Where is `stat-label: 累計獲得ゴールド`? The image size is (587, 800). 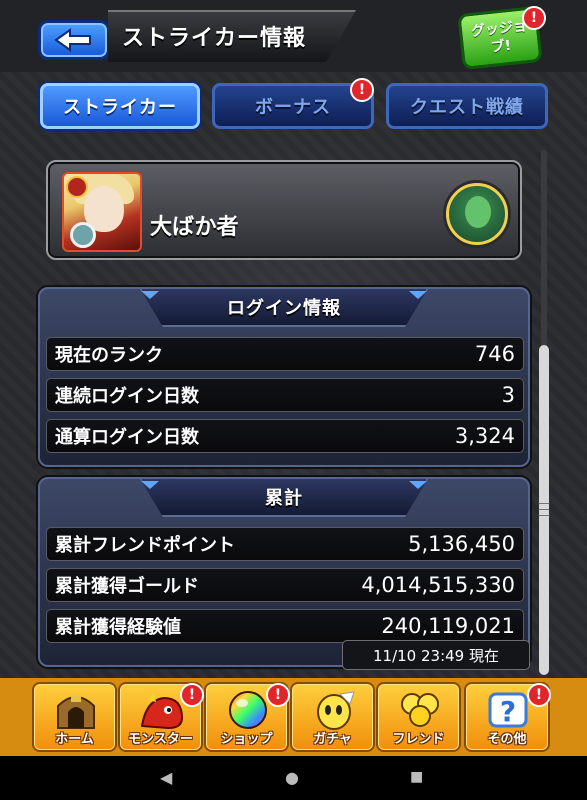 stat-label: 累計獲得ゴールド is located at coordinates (127, 586).